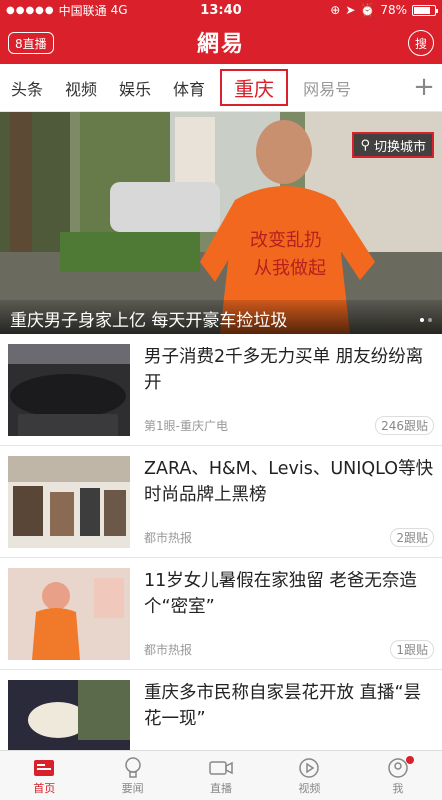  I want to click on carousel-indicator, so click(426, 320).